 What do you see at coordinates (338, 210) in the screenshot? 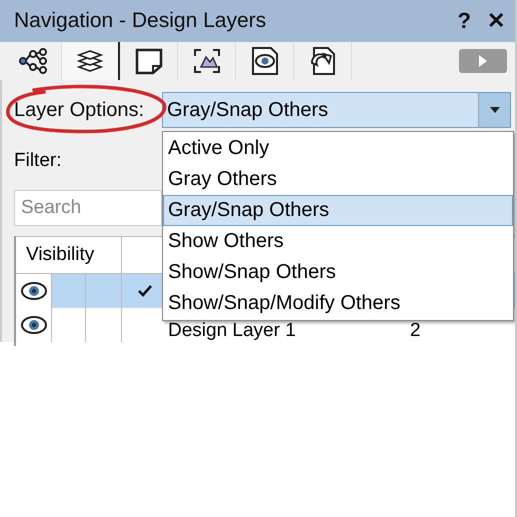
I see `menu-item: Gray/Snap Others` at bounding box center [338, 210].